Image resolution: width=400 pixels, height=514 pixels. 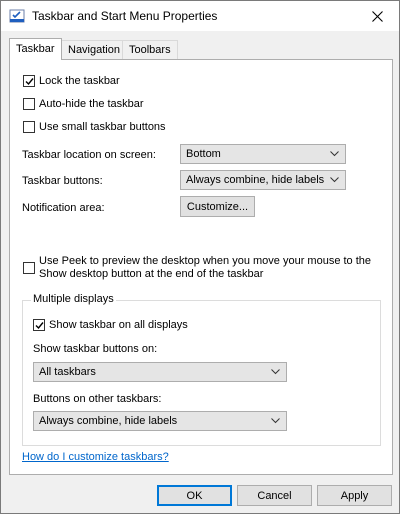 What do you see at coordinates (73, 299) in the screenshot?
I see `multiple-displays-legend: Multiple displays` at bounding box center [73, 299].